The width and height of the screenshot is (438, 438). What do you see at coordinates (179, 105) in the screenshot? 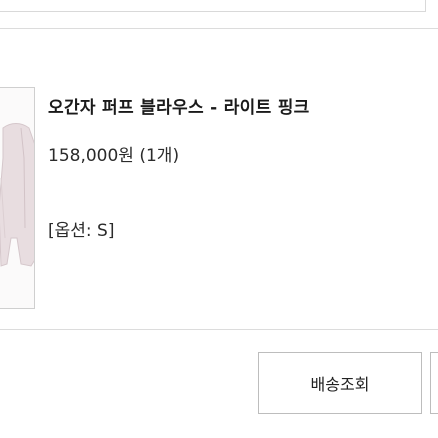
I see `product-name: 오간자 퍼프 블라우스 - 라이트 핑크` at bounding box center [179, 105].